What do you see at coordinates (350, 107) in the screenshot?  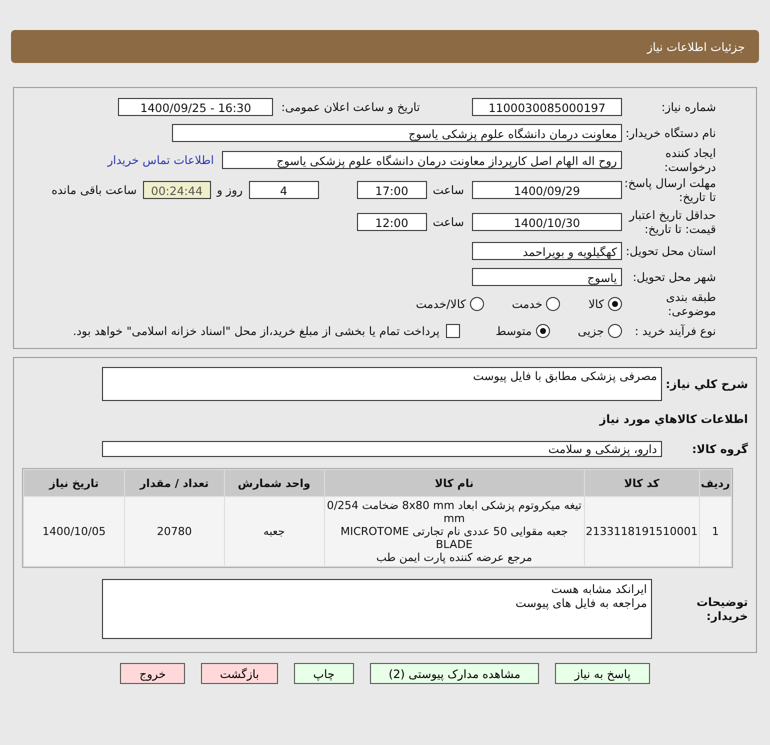 I see `field-label: تاریخ و ساعت اعلان عمومی:` at bounding box center [350, 107].